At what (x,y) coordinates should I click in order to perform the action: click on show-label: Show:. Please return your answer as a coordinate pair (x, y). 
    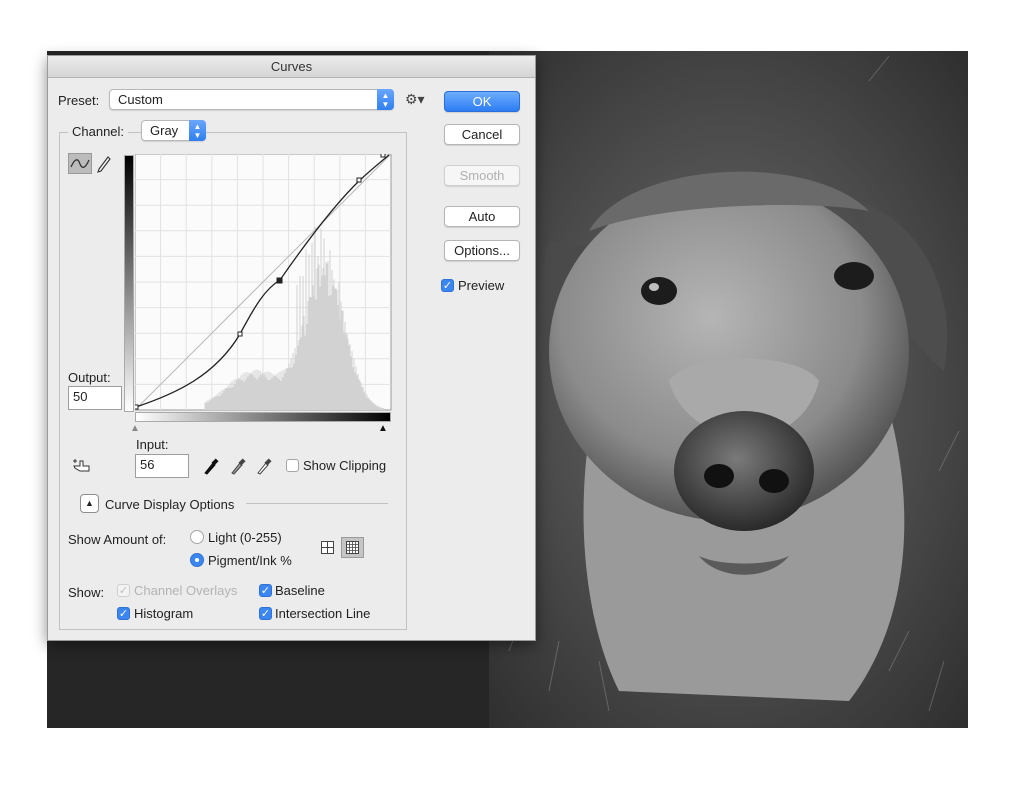
    Looking at the image, I should click on (86, 592).